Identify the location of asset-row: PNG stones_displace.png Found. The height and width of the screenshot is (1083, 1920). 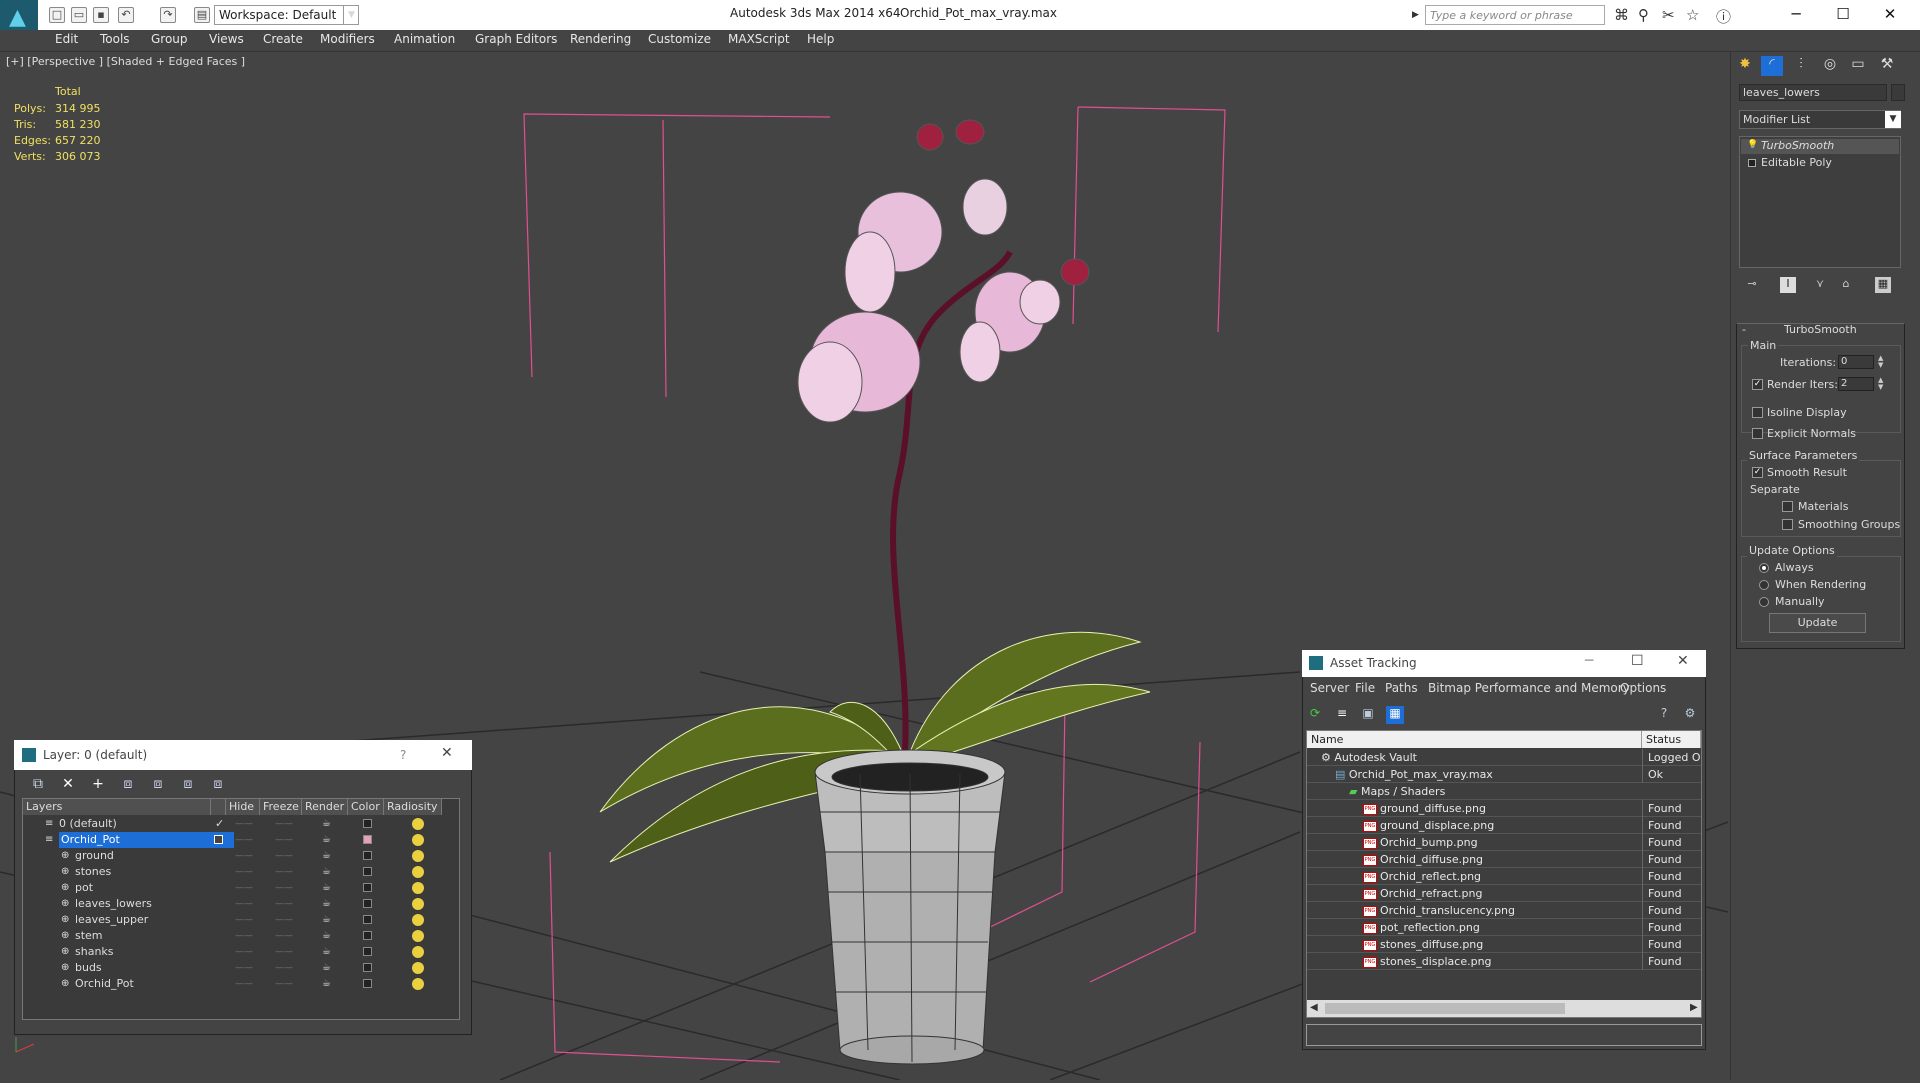
(1504, 961).